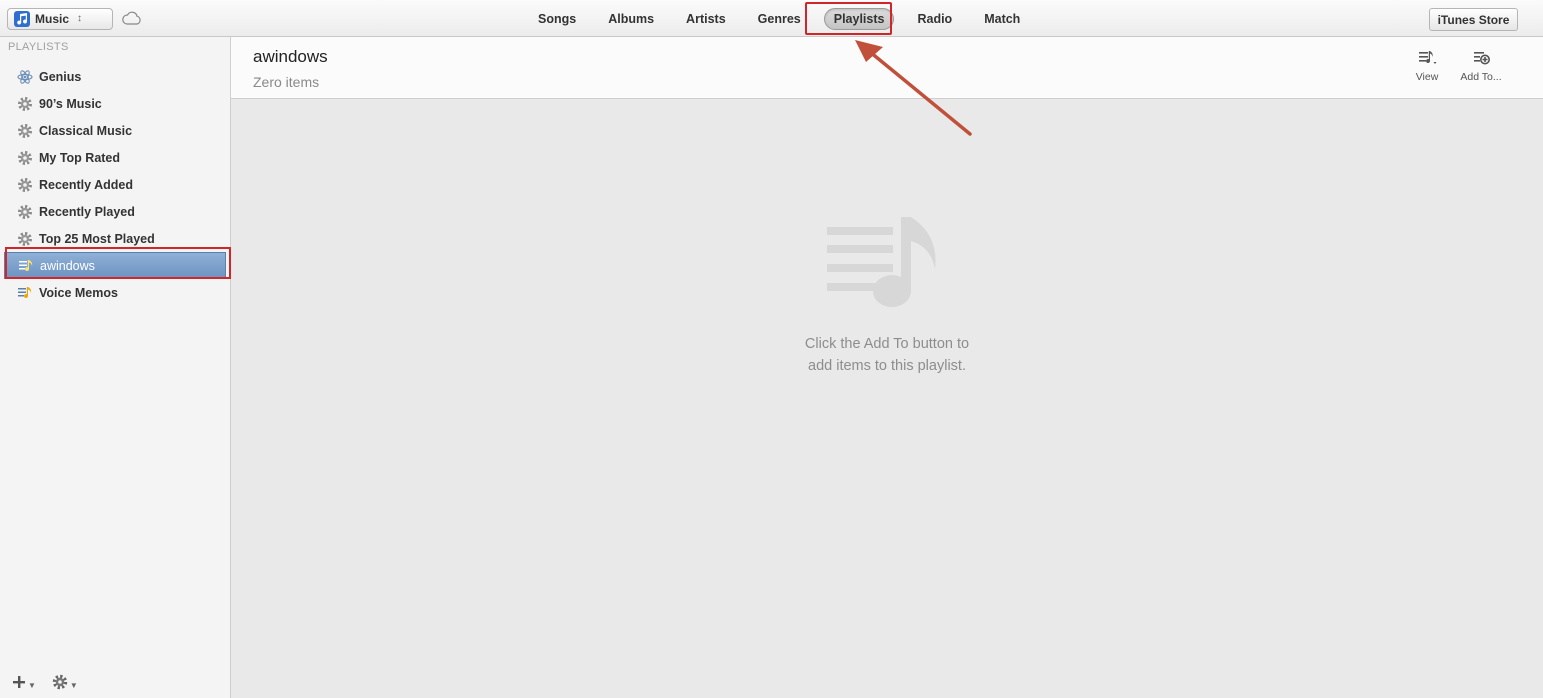  Describe the element at coordinates (887, 366) in the screenshot. I see `empty-state-line: add items to this playlist.` at that location.